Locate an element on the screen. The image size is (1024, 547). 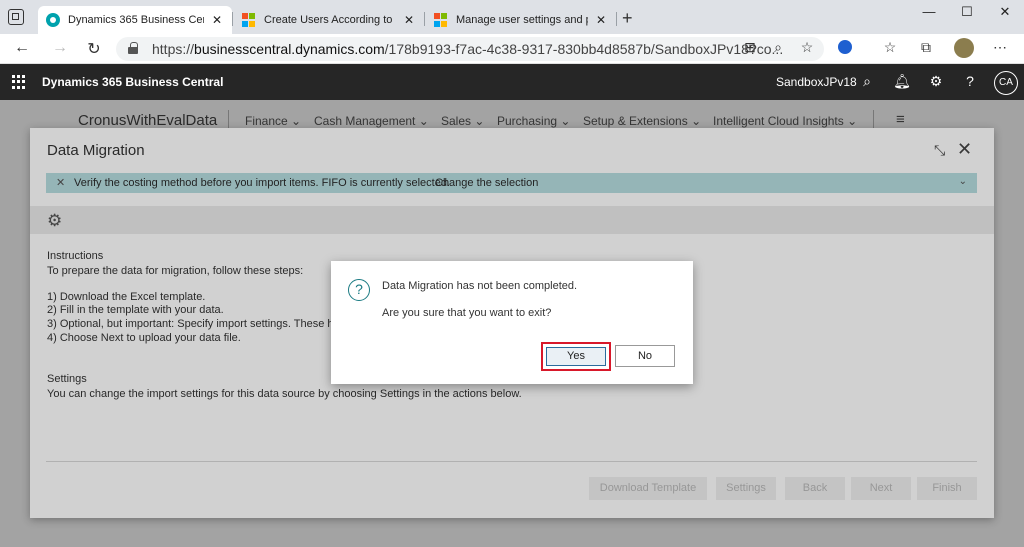
no-button: No is located at coordinates (645, 356).